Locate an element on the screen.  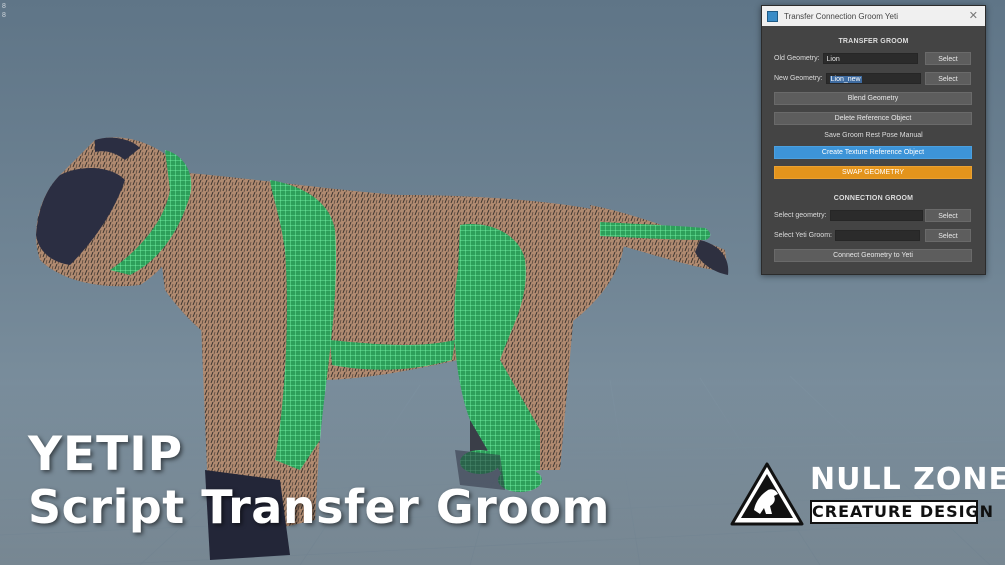
transfer-groom-heading: TRANSFER GROOM is located at coordinates (873, 41).